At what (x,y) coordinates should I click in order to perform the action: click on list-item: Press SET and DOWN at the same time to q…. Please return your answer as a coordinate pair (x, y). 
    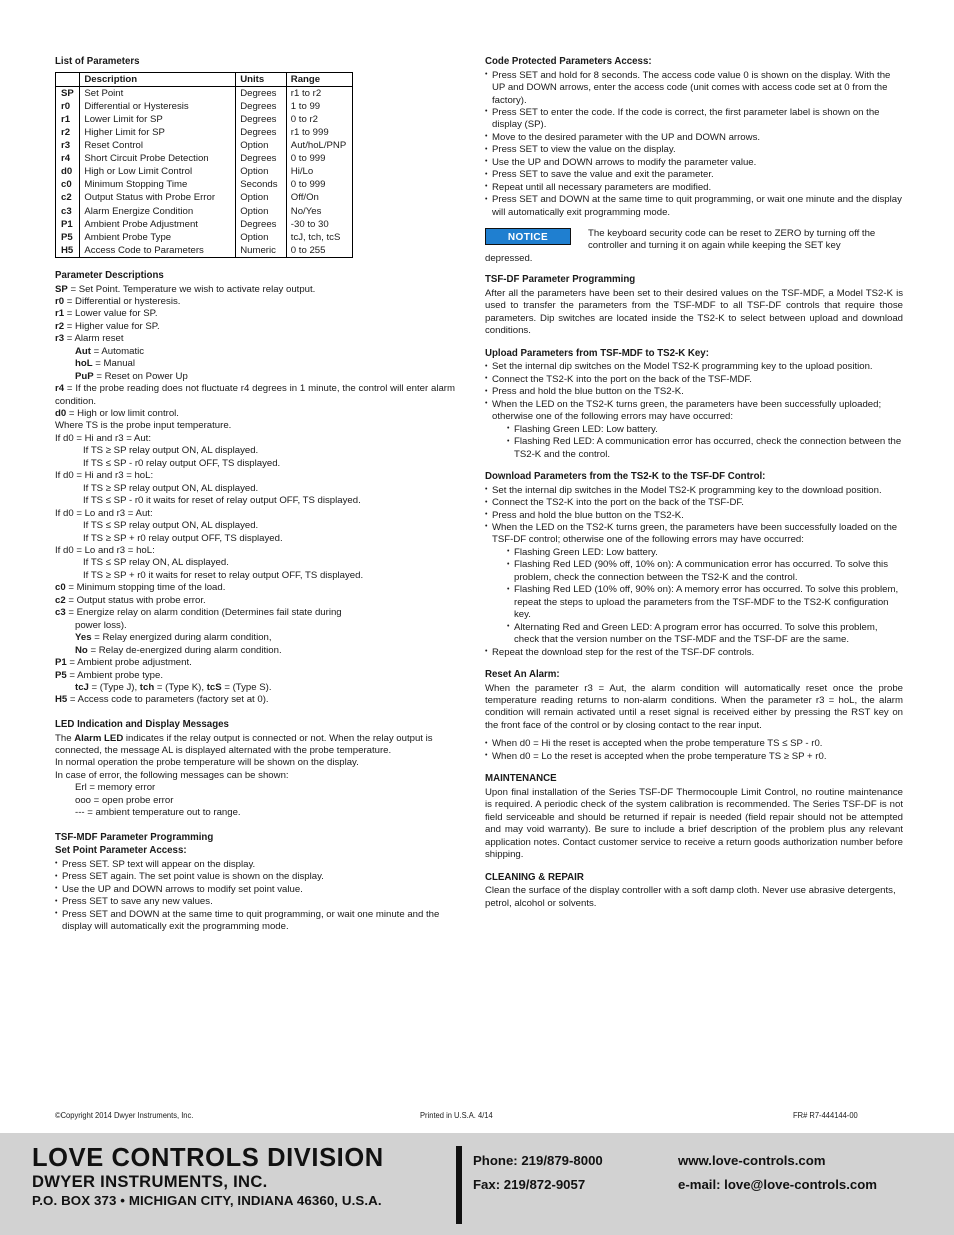
    Looking at the image, I should click on (255, 921).